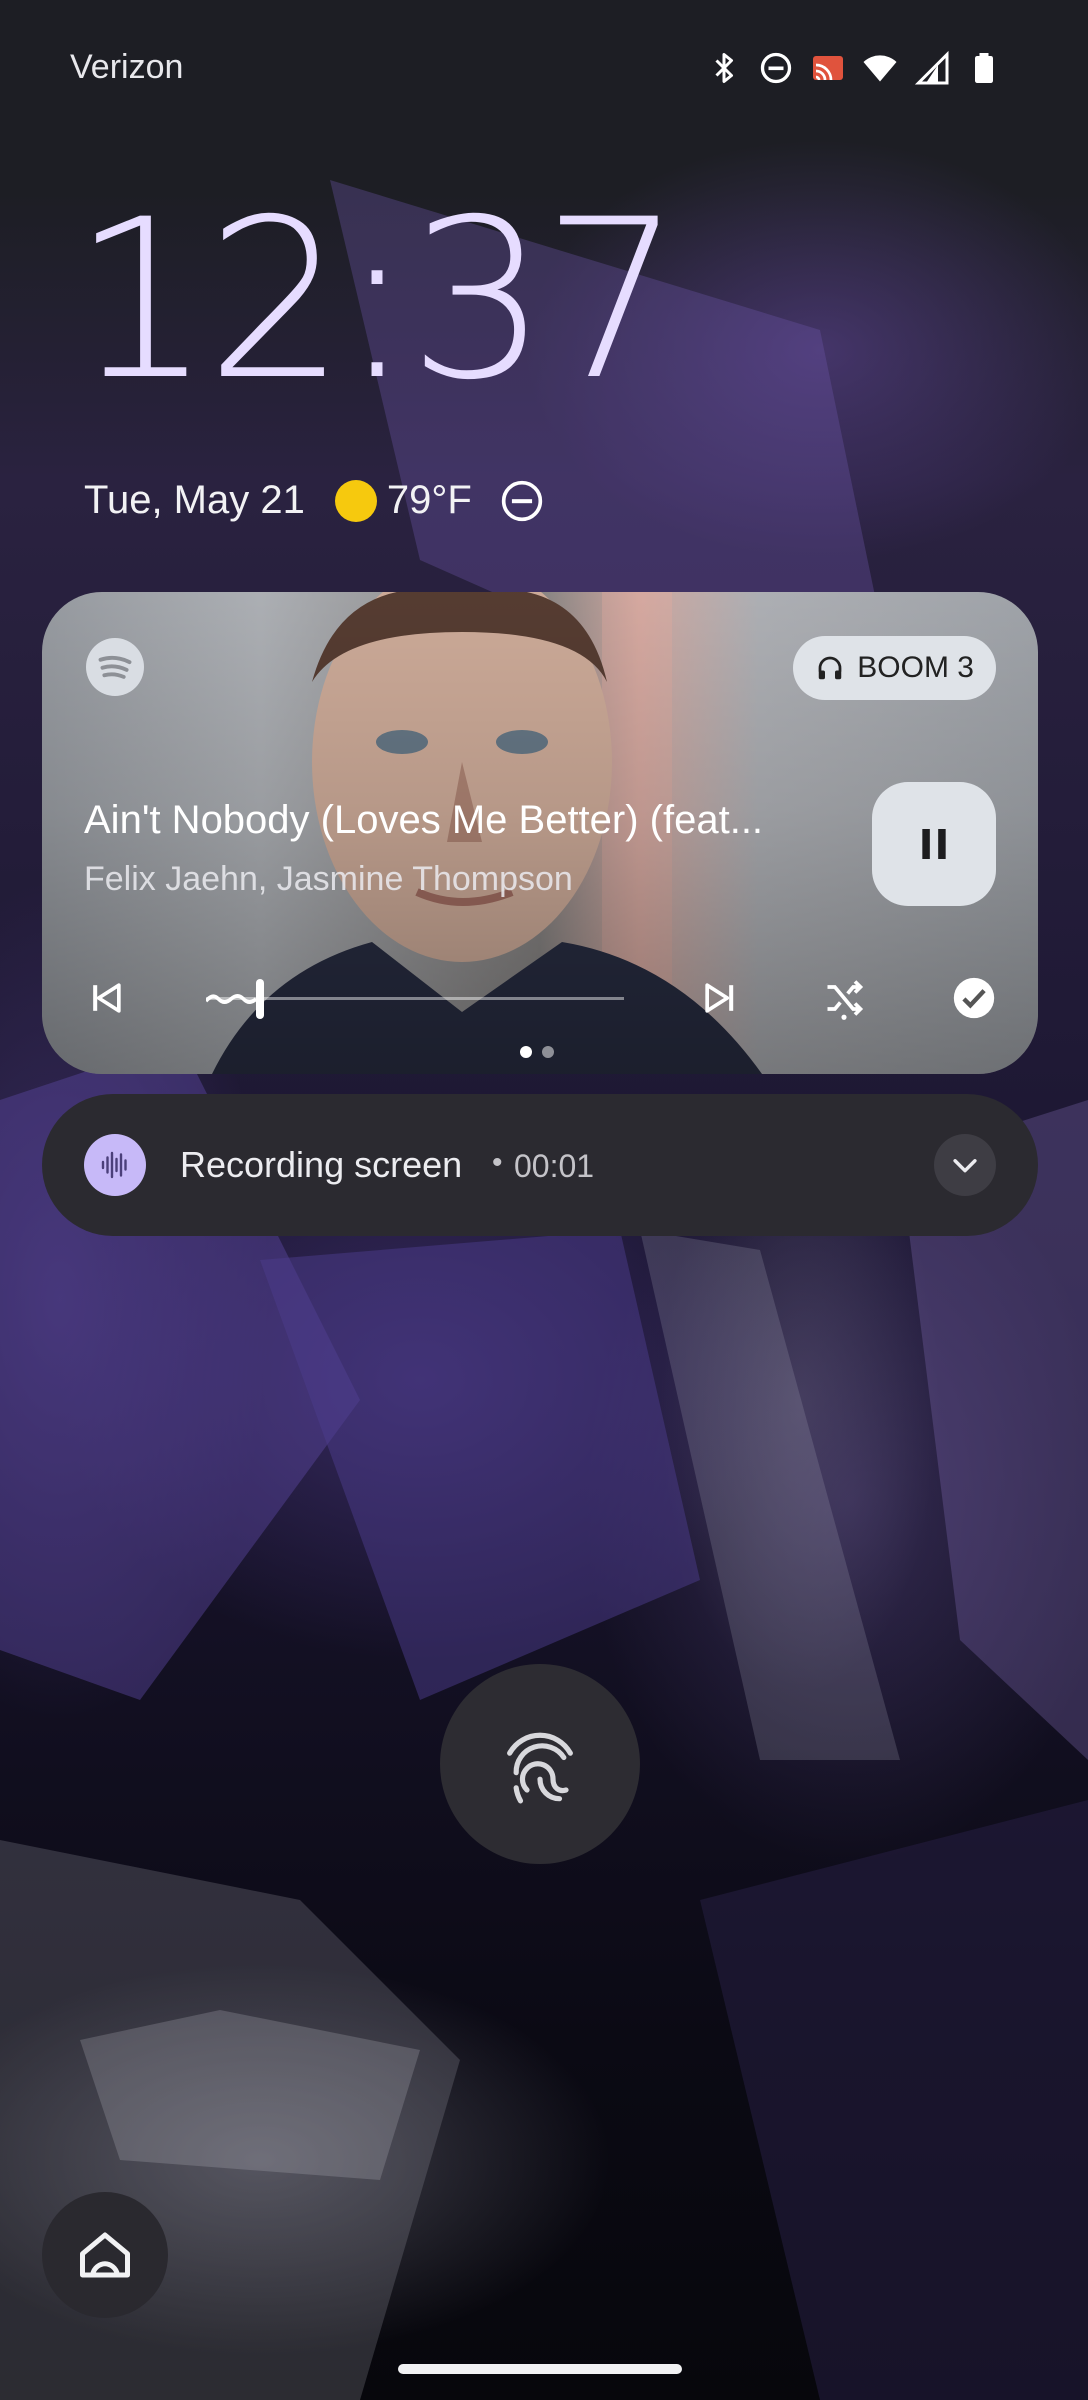  I want to click on track-artist: Felix Jaehn, Jasmine Thompson, so click(328, 879).